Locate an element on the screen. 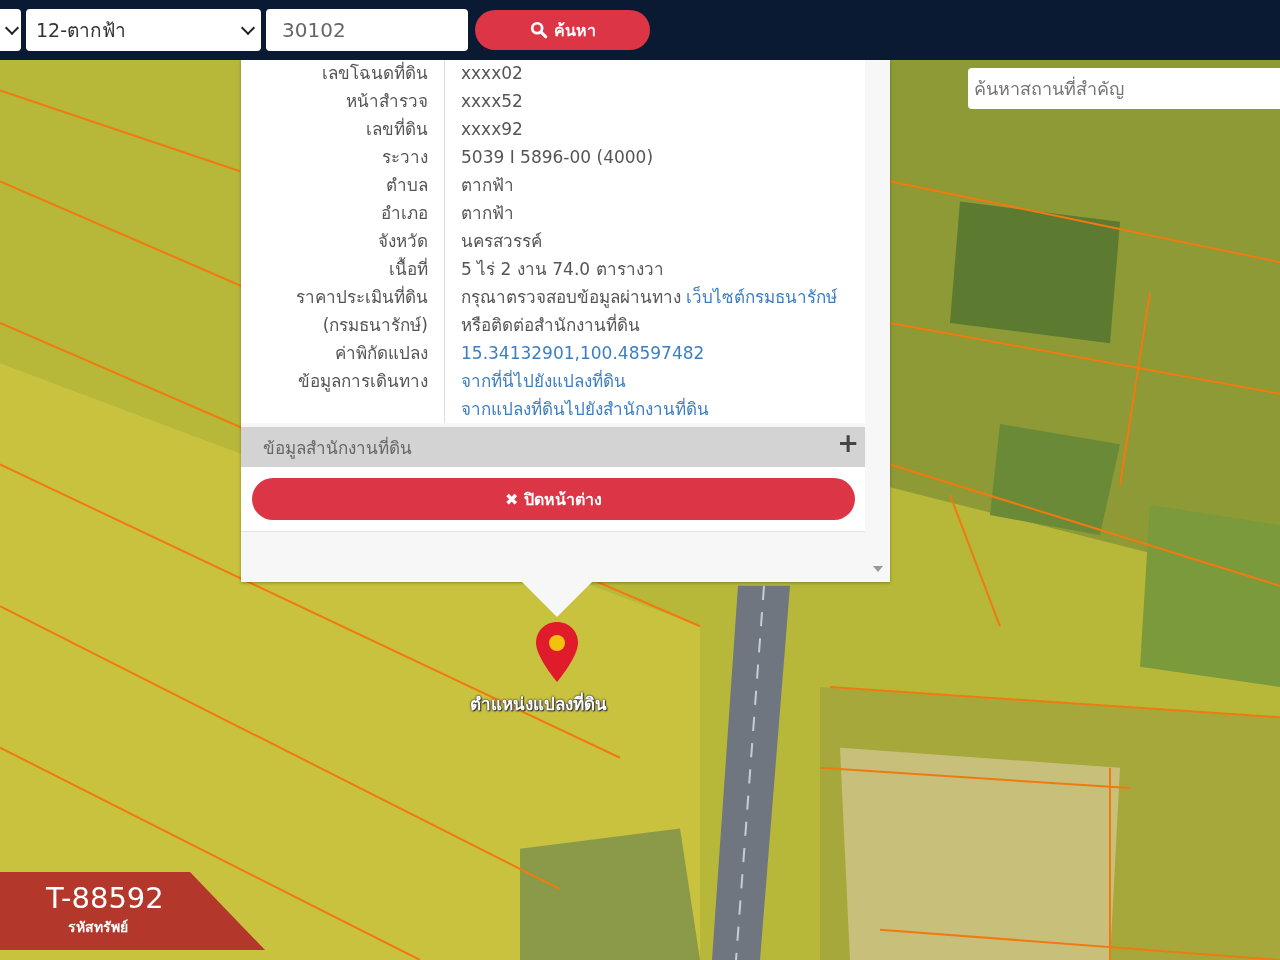 Image resolution: width=1280 pixels, height=960 pixels. field-label: ราคาประเมินที่ดิน is located at coordinates (343, 297).